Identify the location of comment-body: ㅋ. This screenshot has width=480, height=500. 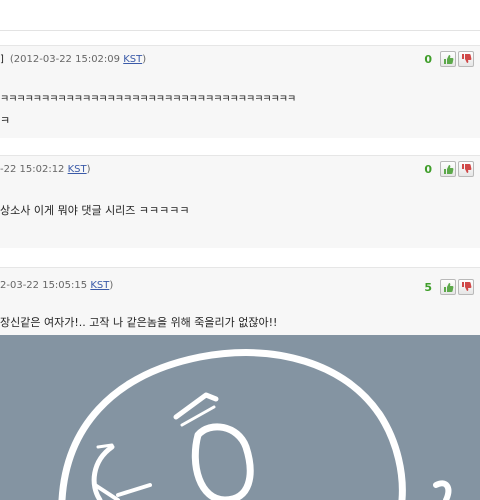
(5, 120).